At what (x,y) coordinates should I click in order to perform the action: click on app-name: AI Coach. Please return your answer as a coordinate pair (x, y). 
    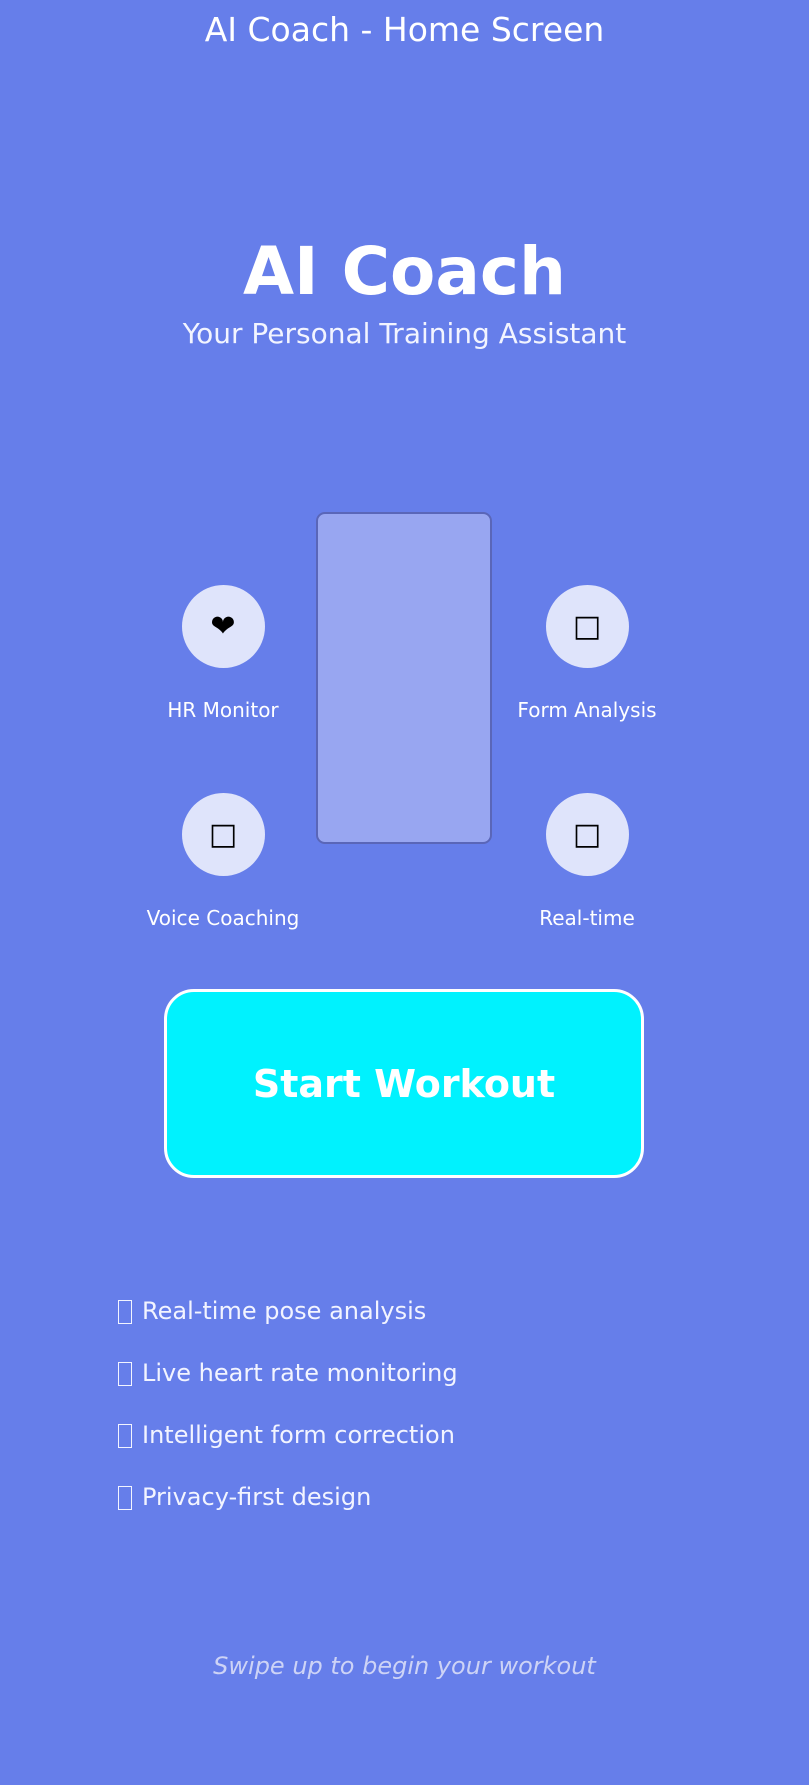
    Looking at the image, I should click on (404, 271).